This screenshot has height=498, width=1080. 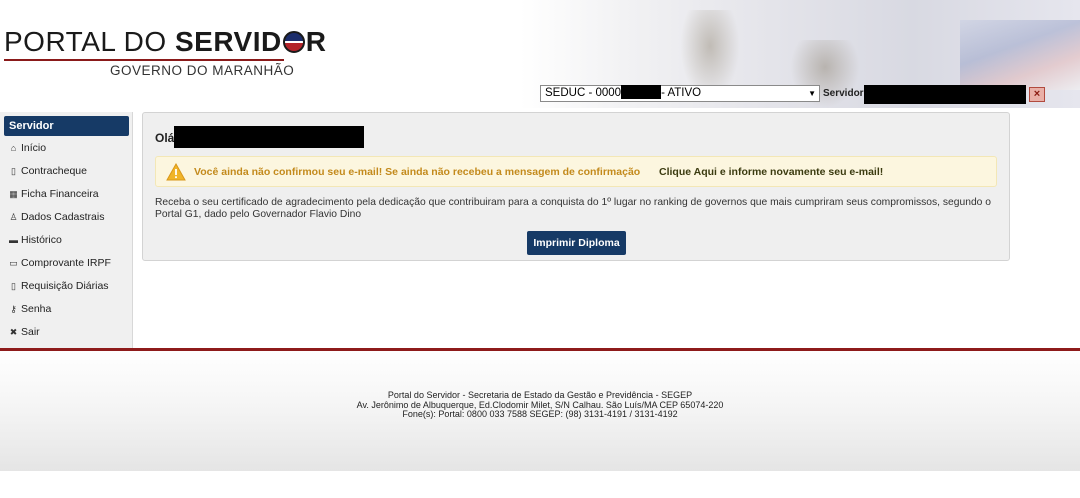 What do you see at coordinates (13, 148) in the screenshot?
I see `home-icon: ⌂` at bounding box center [13, 148].